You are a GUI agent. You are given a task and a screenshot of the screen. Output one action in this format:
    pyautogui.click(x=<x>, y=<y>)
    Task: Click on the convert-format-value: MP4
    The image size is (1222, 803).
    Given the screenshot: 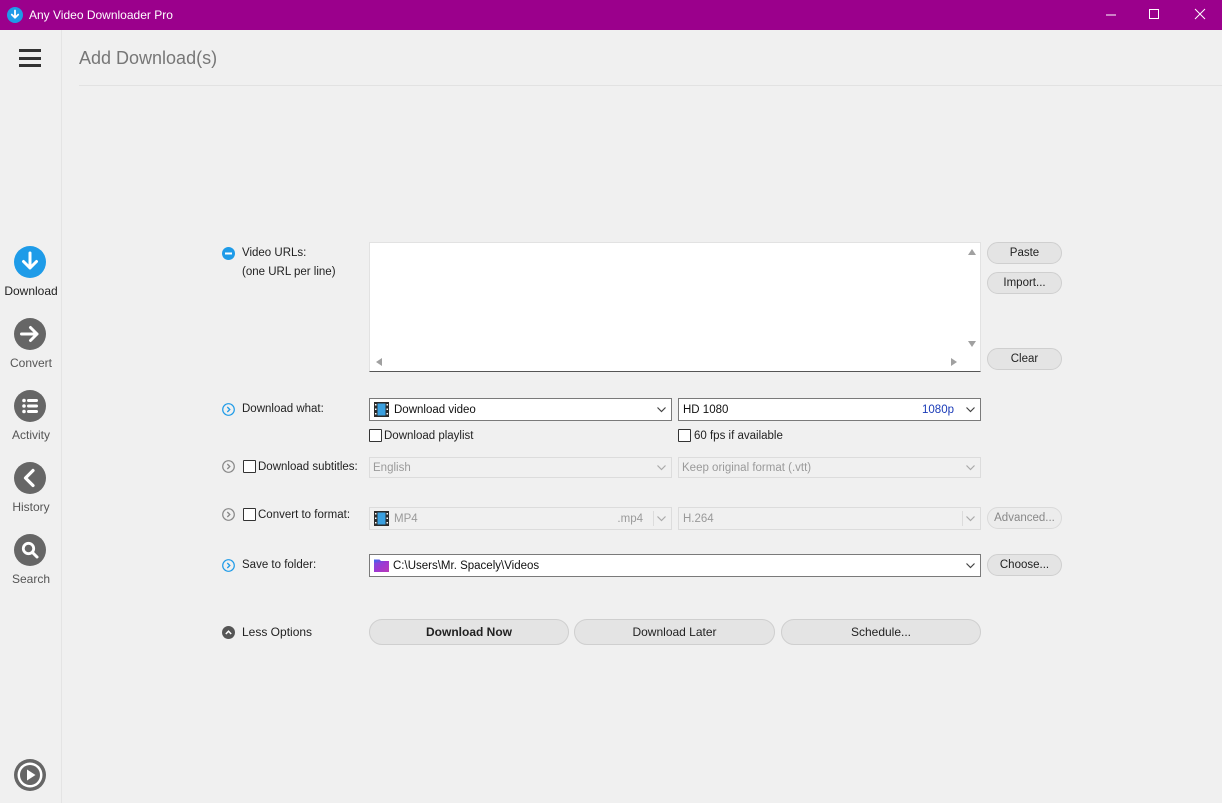 What is the action you would take?
    pyautogui.click(x=406, y=519)
    